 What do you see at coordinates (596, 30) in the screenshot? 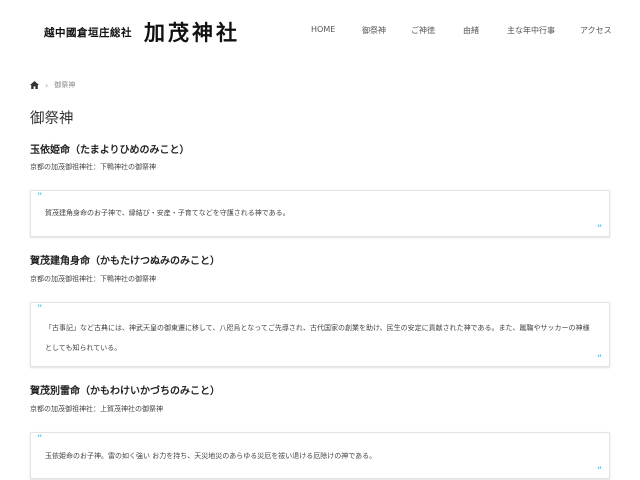
I see `nav-access: アクセス` at bounding box center [596, 30].